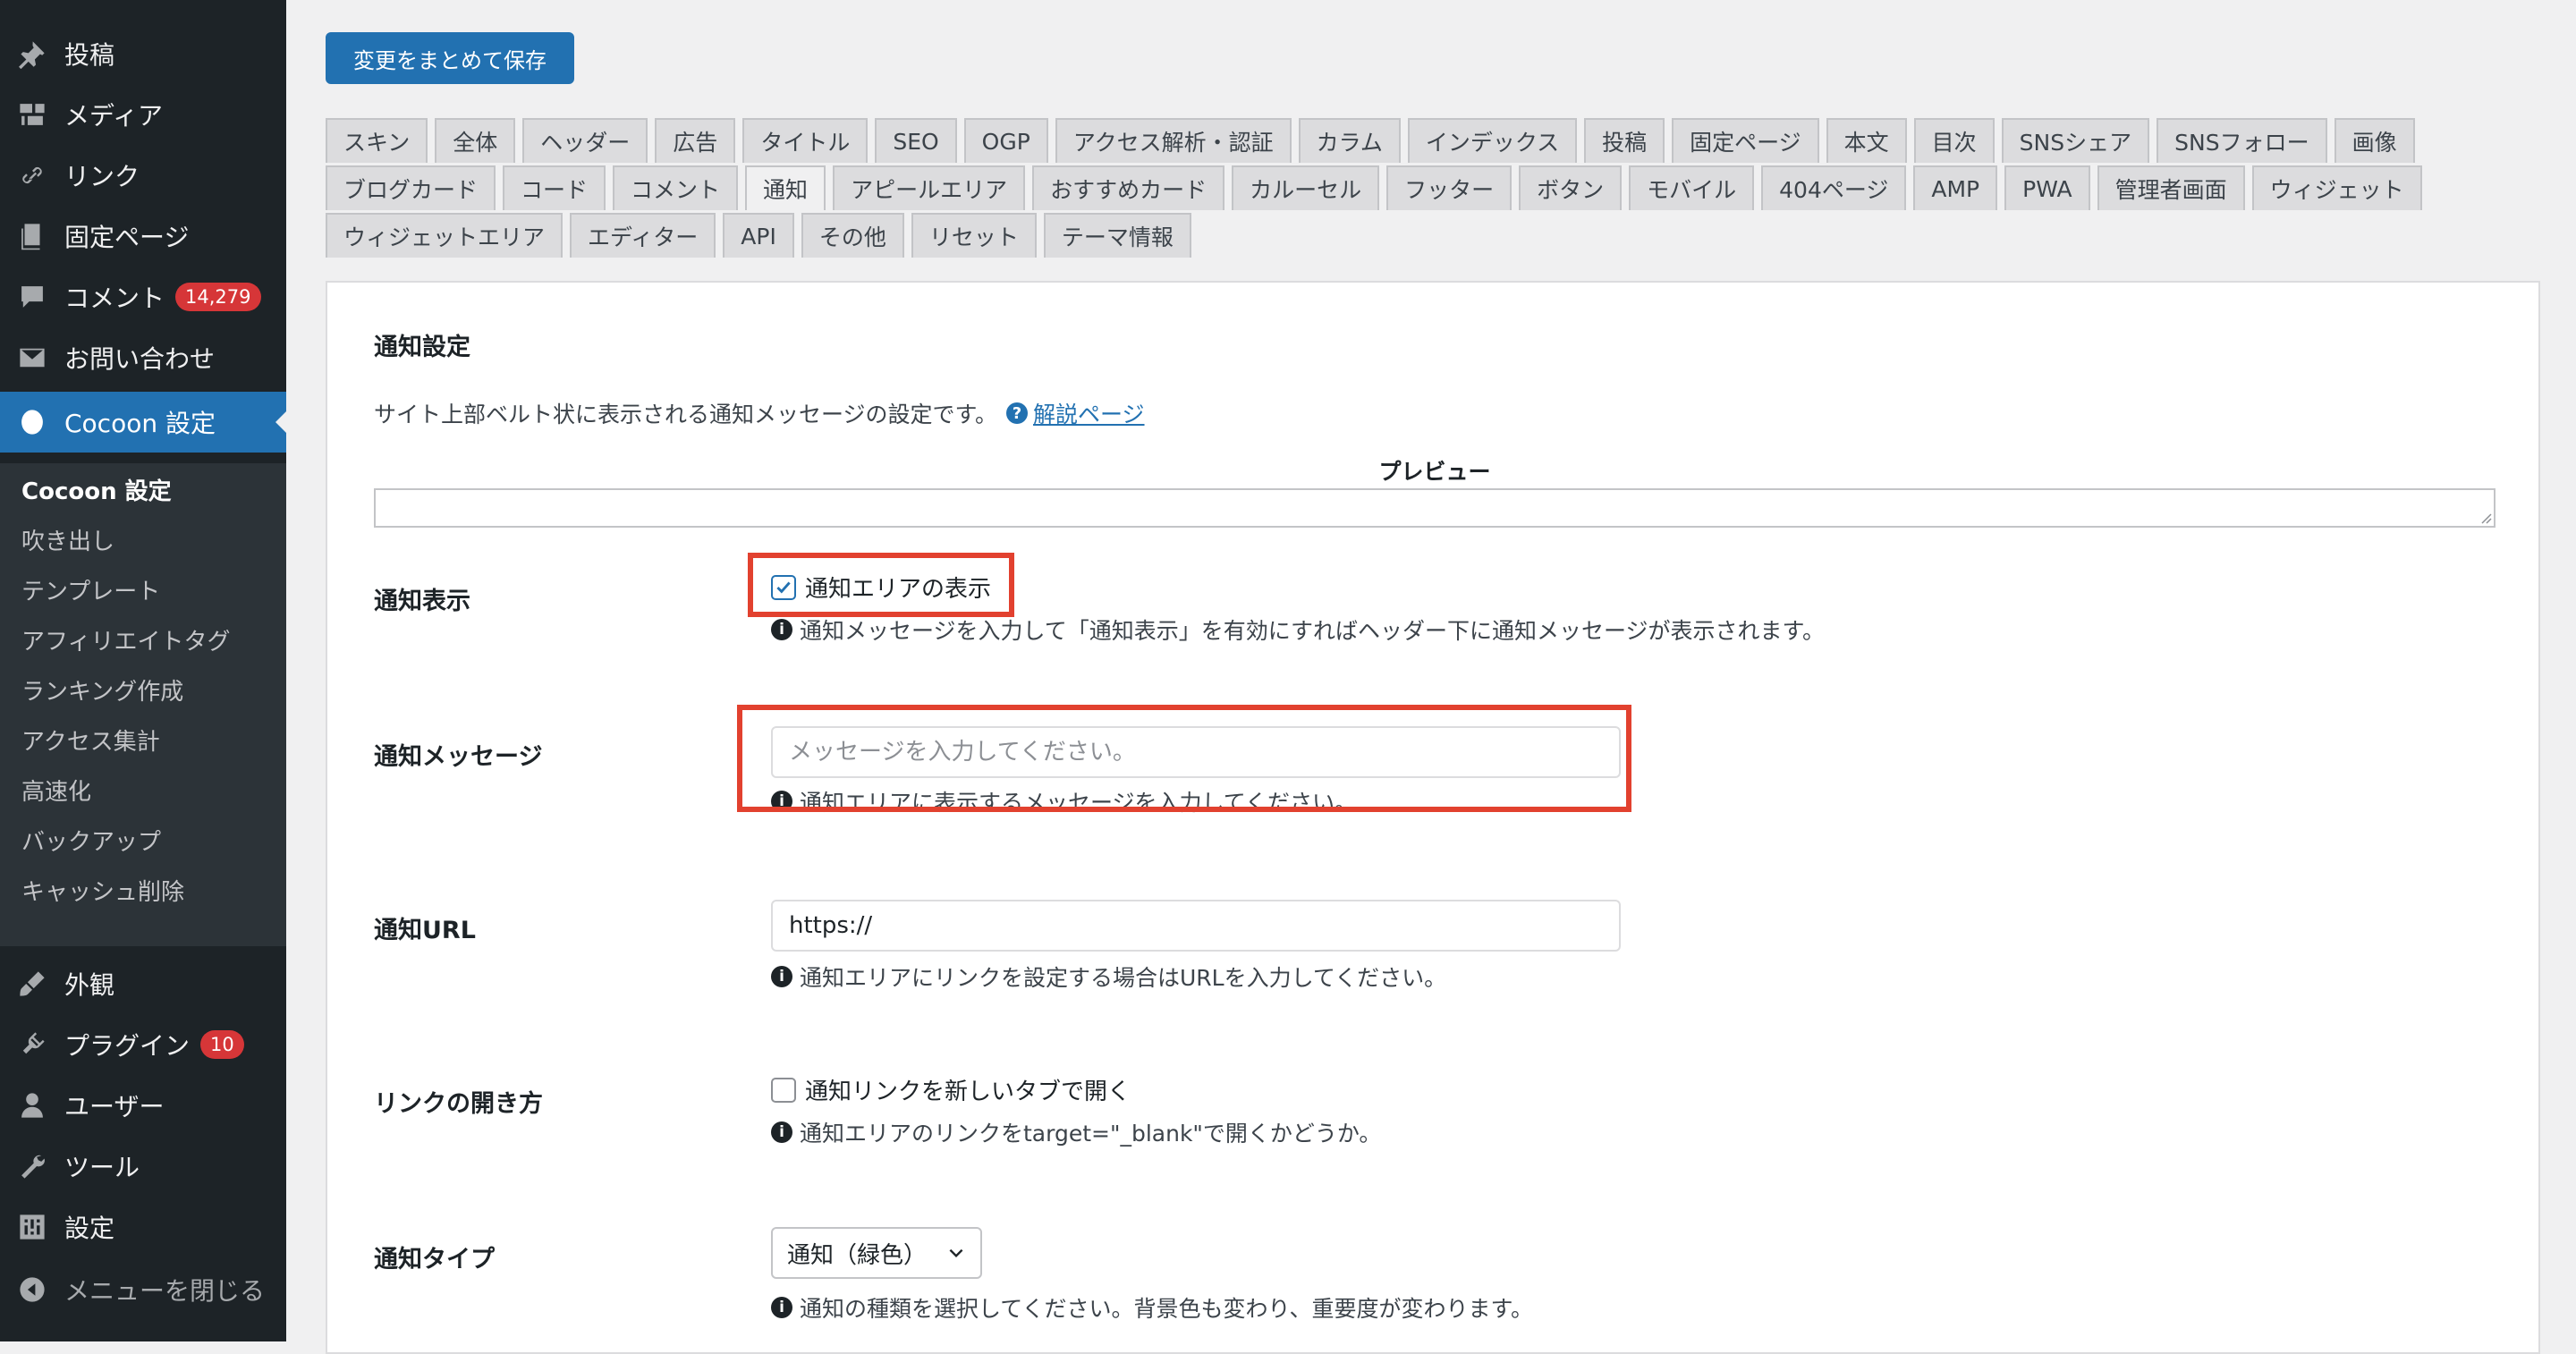  What do you see at coordinates (974, 235) in the screenshot?
I see `tab-item: リセット` at bounding box center [974, 235].